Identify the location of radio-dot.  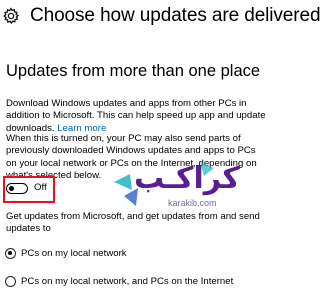
(10, 253).